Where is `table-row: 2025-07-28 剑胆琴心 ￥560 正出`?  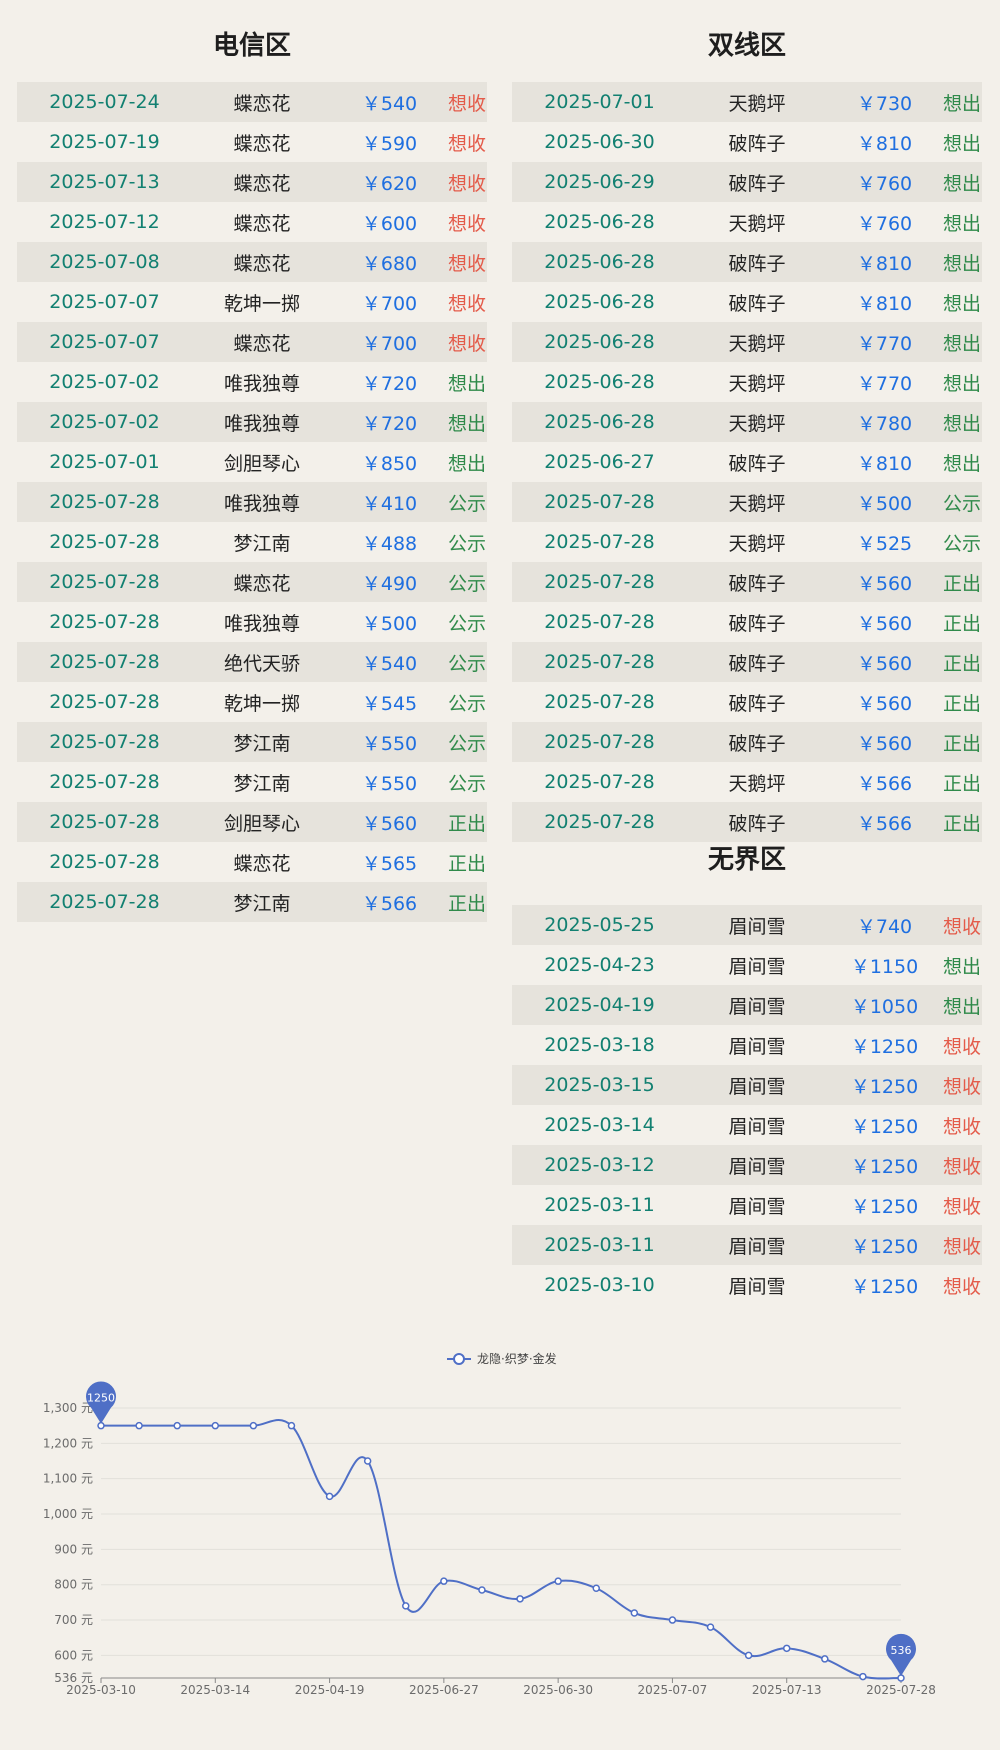
table-row: 2025-07-28 剑胆琴心 ￥560 正出 is located at coordinates (252, 822).